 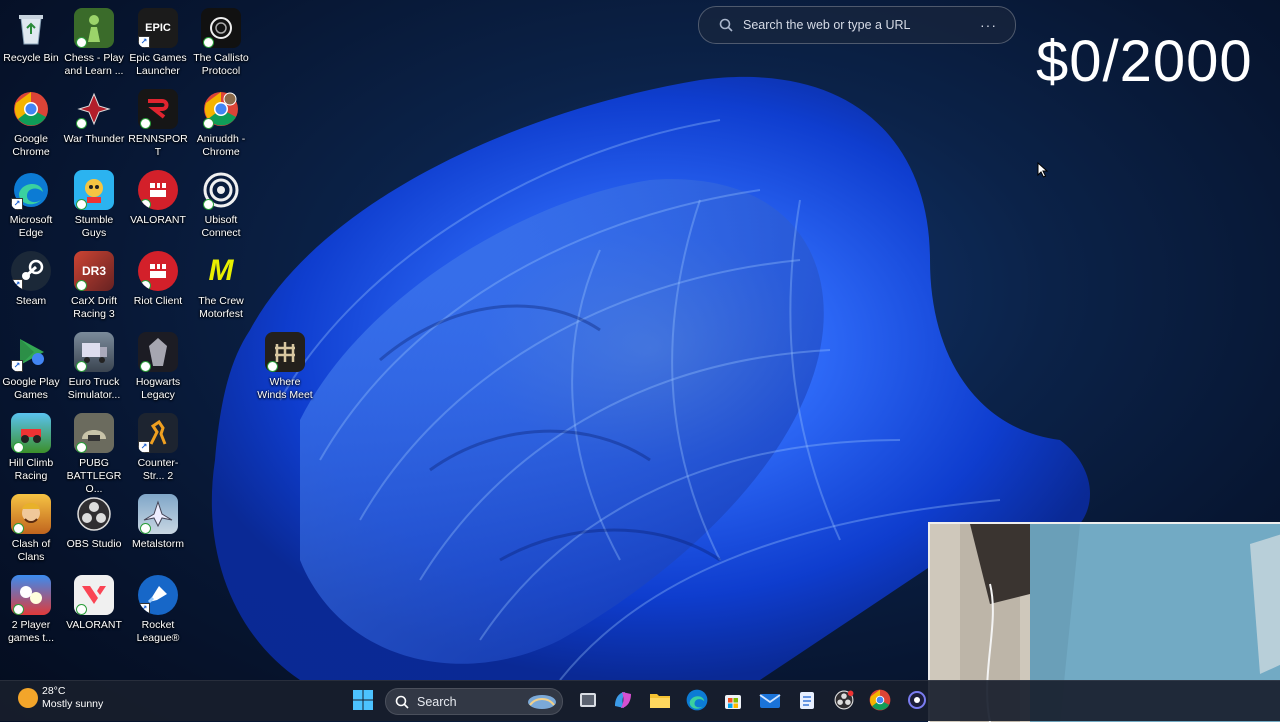 What do you see at coordinates (31, 203) in the screenshot?
I see `desktop-icon-microsoft-edge: ↗ Microsoft Edge` at bounding box center [31, 203].